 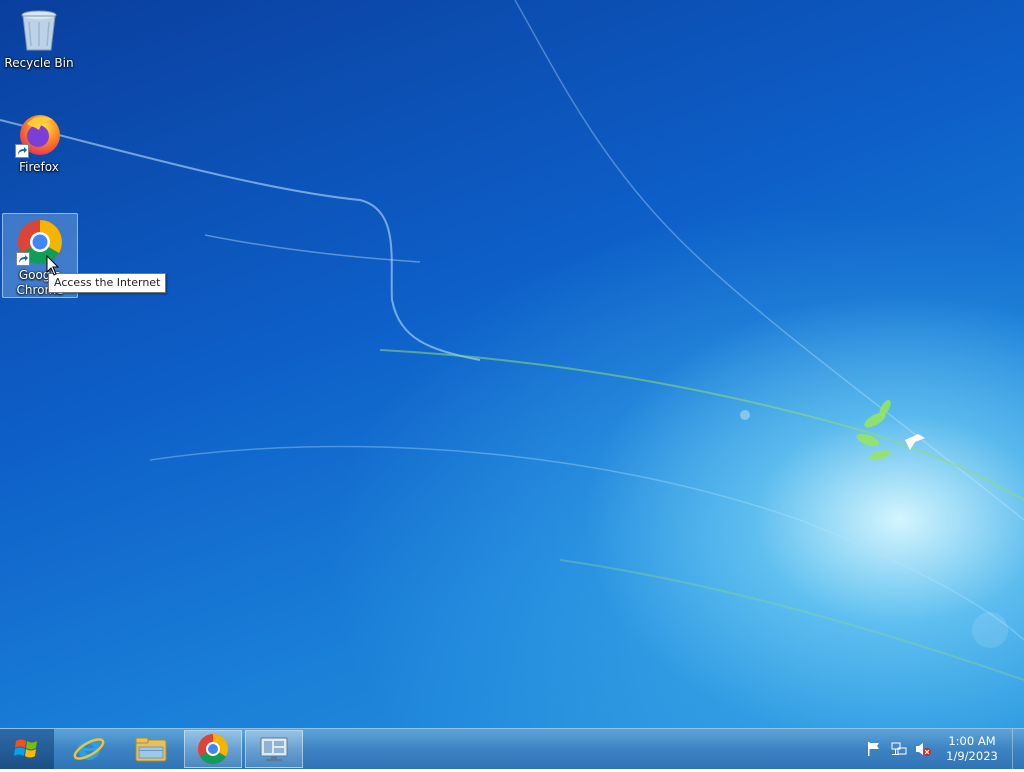 I want to click on taskbar-internet-explorer, so click(x=89, y=749).